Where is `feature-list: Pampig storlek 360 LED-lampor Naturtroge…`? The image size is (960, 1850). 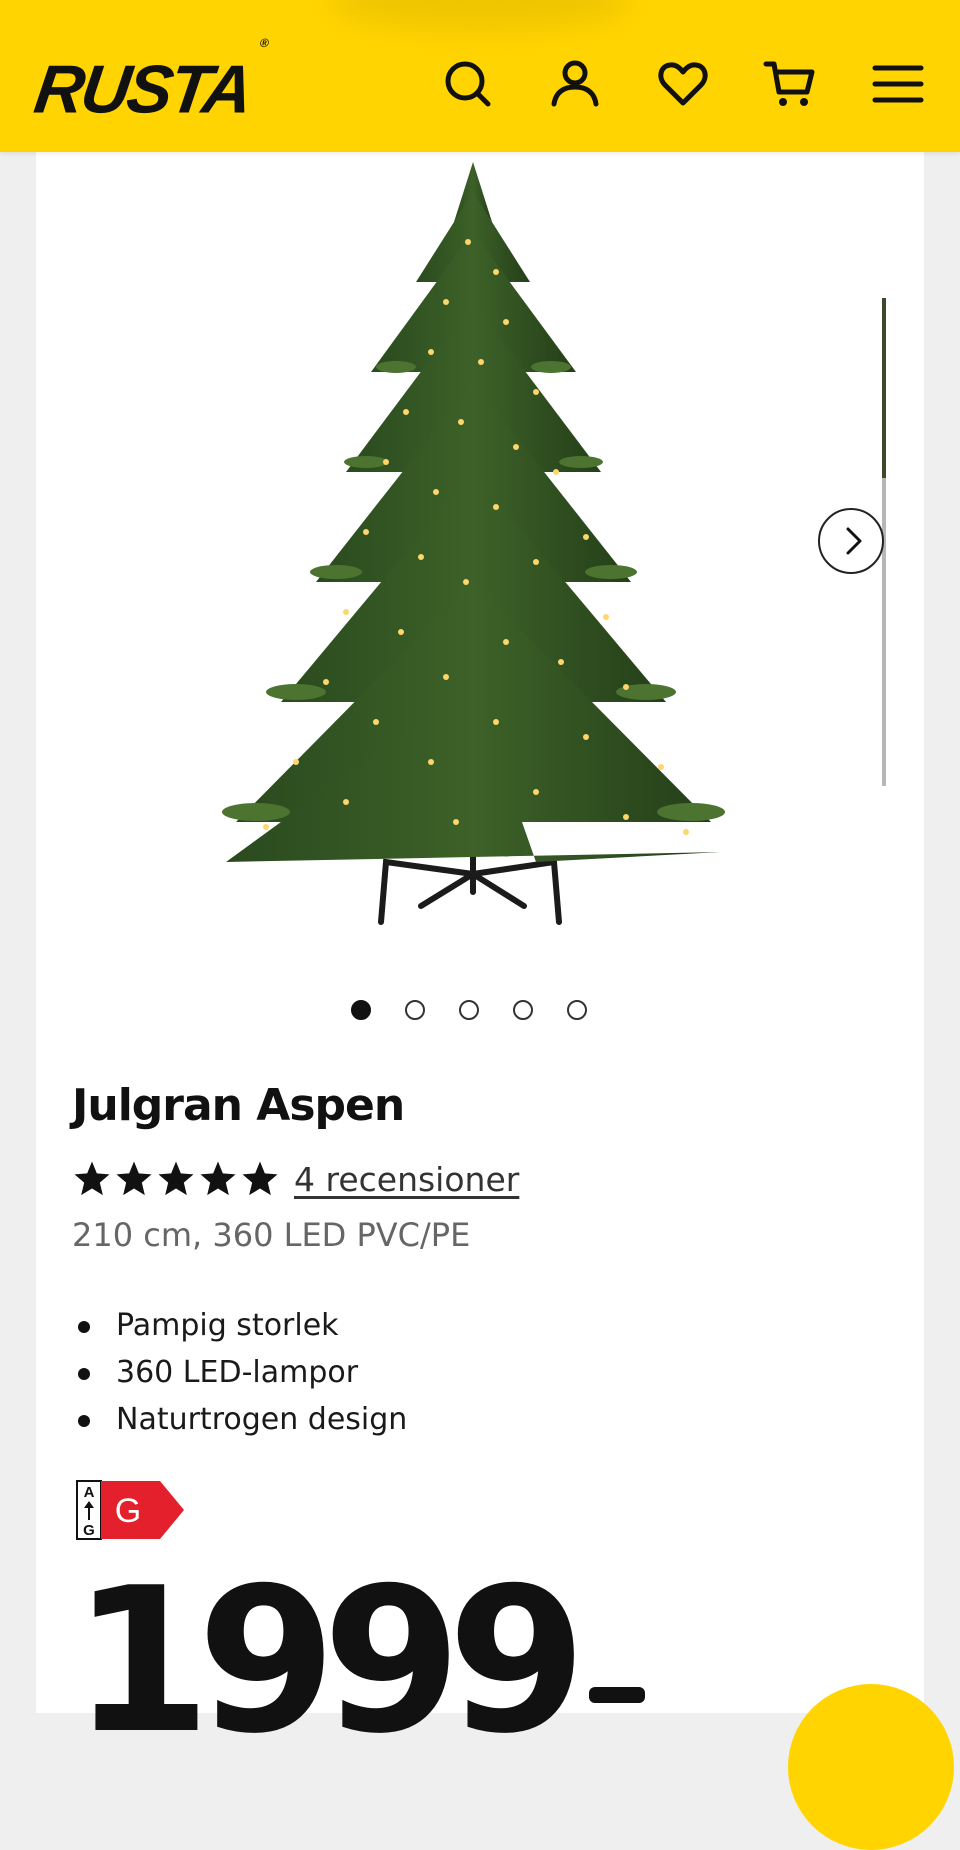 feature-list: Pampig storlek 360 LED-lampor Naturtroge… is located at coordinates (239, 1372).